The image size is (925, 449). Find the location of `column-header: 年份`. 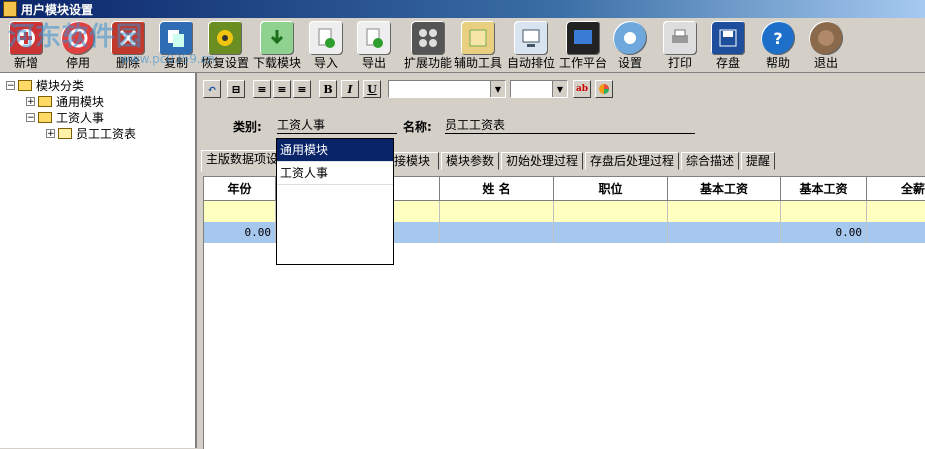

column-header: 年份 is located at coordinates (240, 188).